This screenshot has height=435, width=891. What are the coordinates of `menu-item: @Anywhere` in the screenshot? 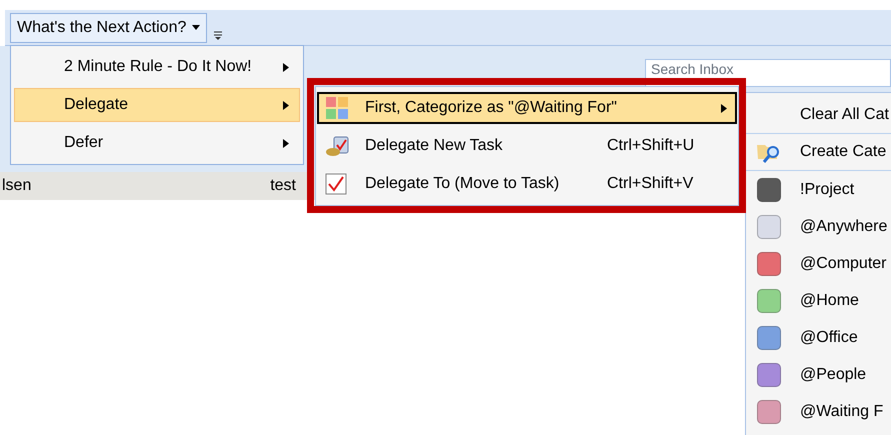 It's located at (844, 226).